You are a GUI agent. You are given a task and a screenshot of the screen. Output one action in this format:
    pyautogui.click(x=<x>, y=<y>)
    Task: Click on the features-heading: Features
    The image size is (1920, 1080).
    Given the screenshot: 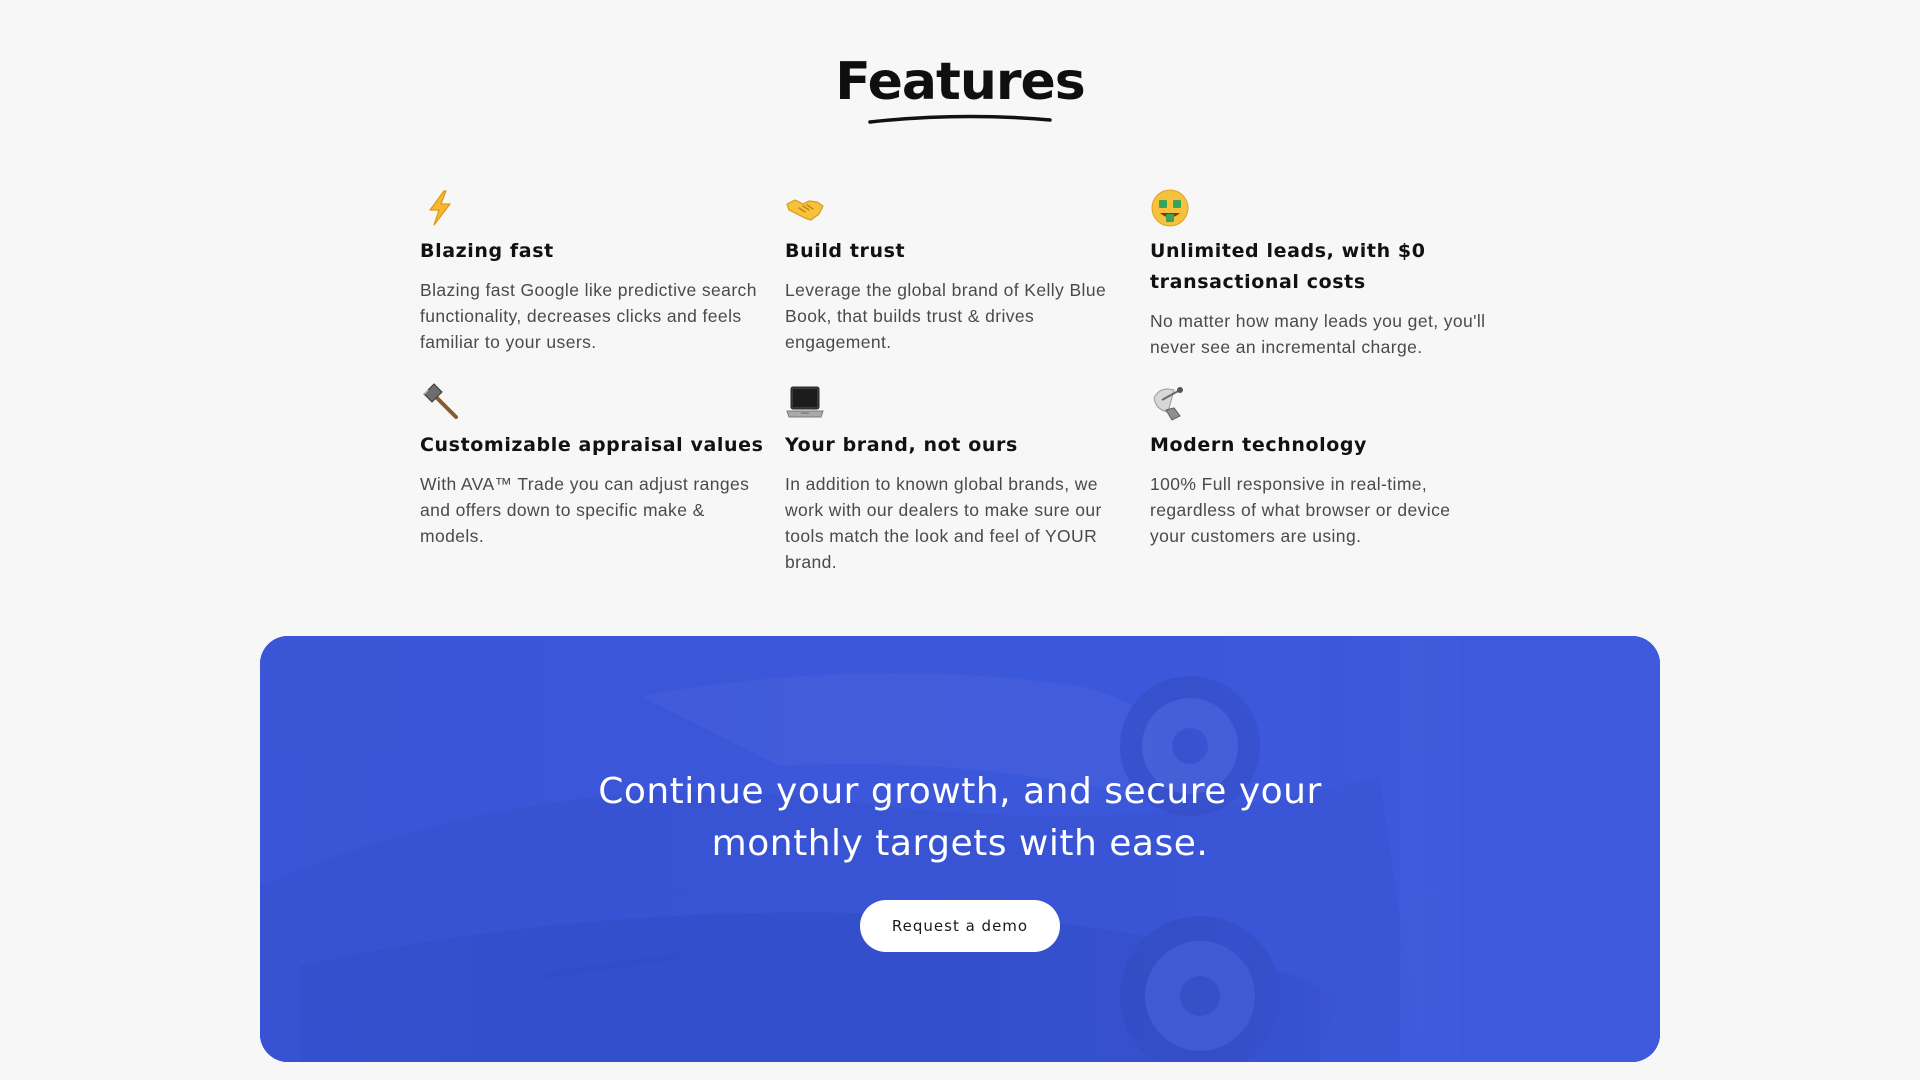 What is the action you would take?
    pyautogui.click(x=960, y=90)
    